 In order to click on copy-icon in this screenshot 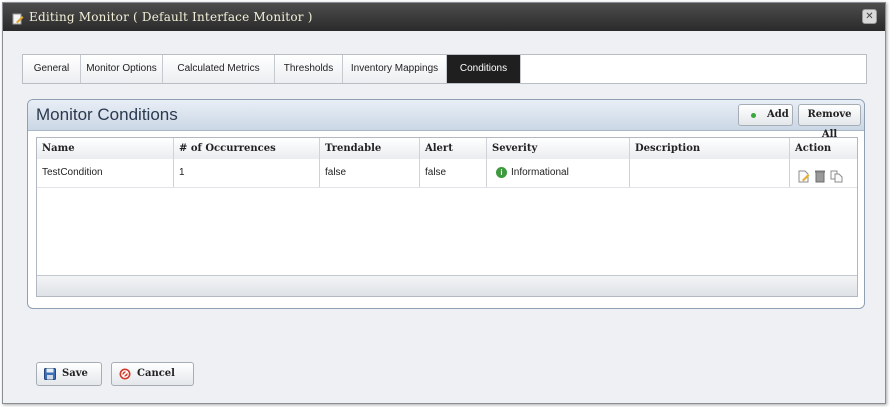, I will do `click(836, 177)`.